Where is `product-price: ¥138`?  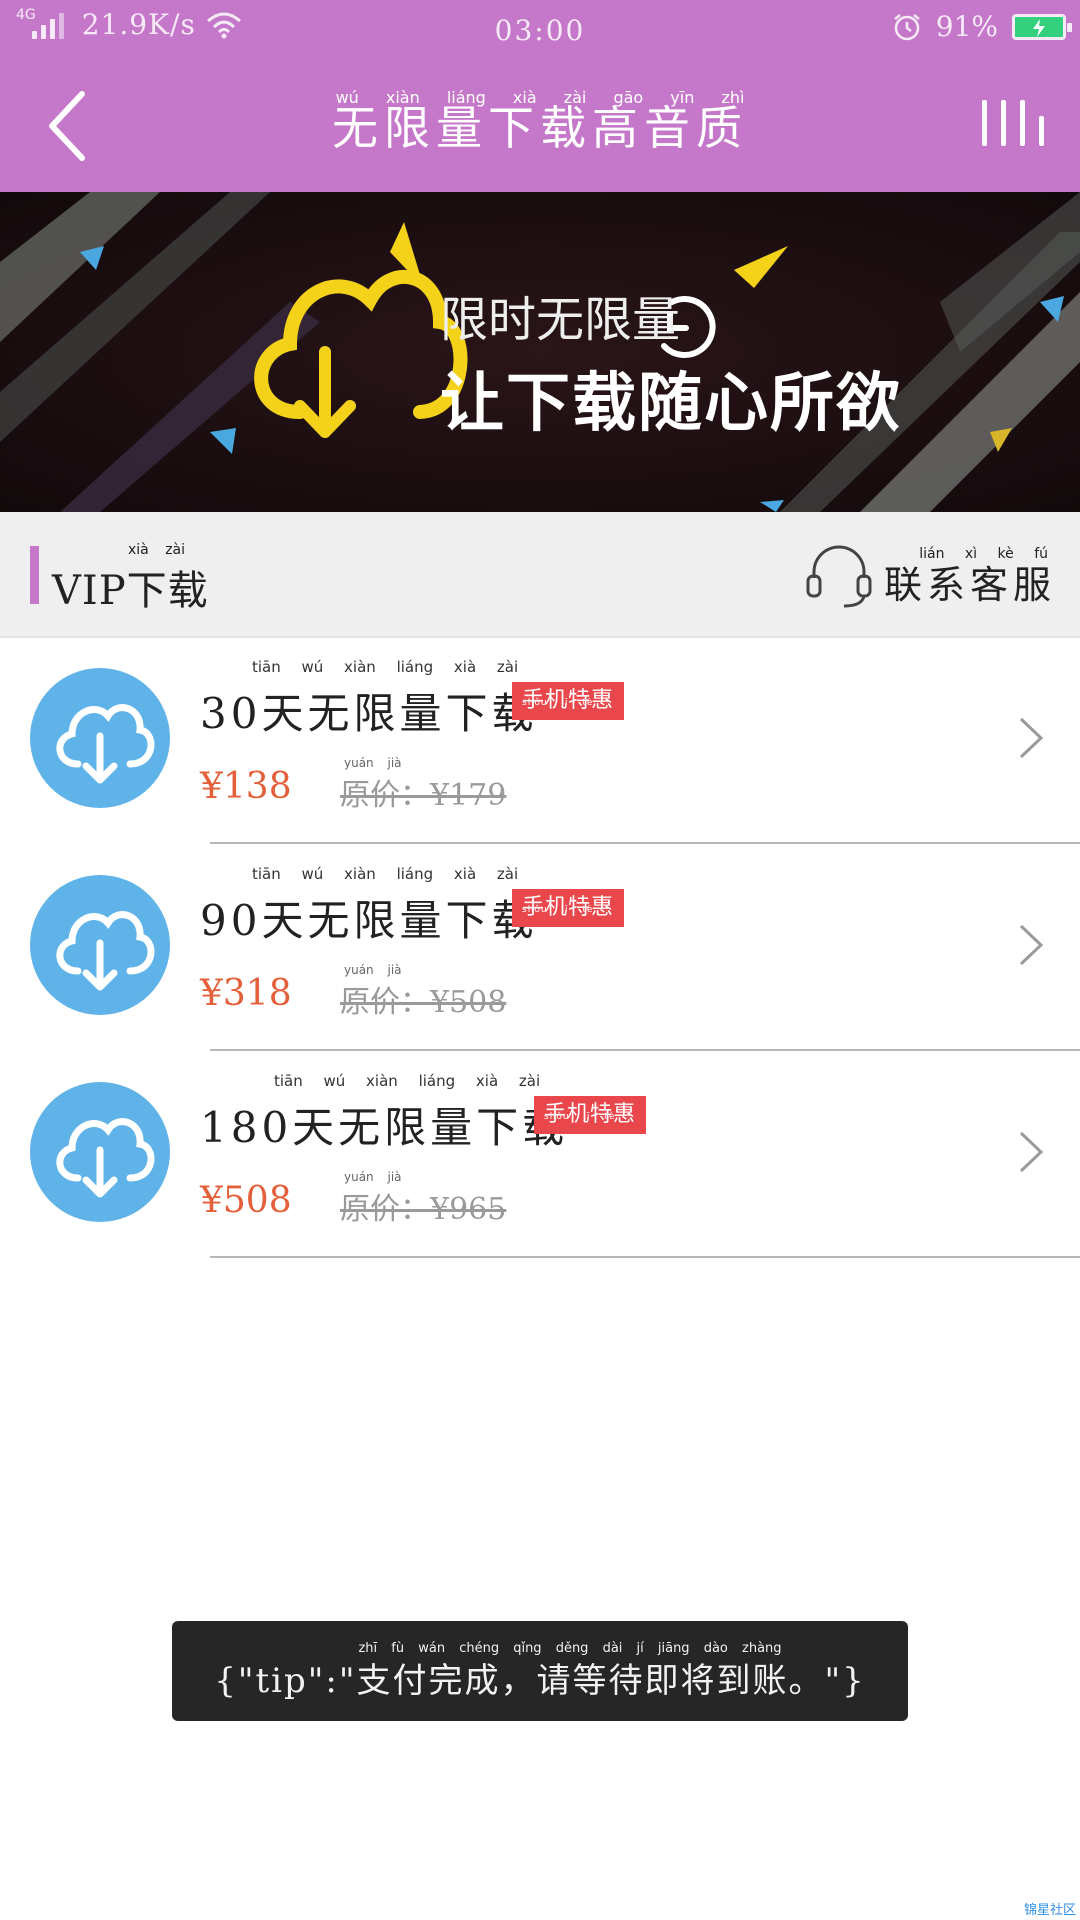
product-price: ¥138 is located at coordinates (246, 786).